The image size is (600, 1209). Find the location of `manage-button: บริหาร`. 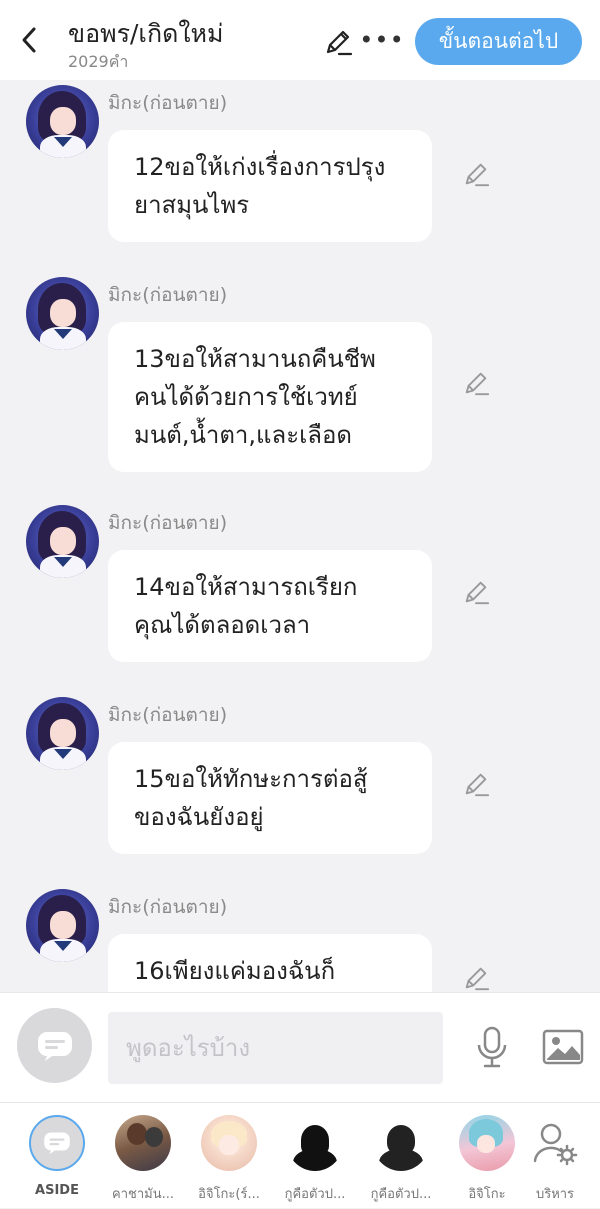

manage-button: บริหาร is located at coordinates (555, 1156).